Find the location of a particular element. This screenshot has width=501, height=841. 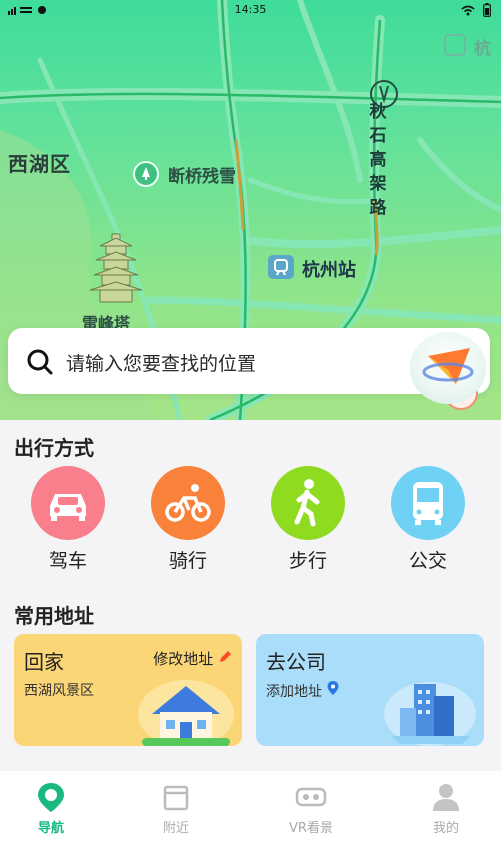

walk-icon is located at coordinates (308, 503).